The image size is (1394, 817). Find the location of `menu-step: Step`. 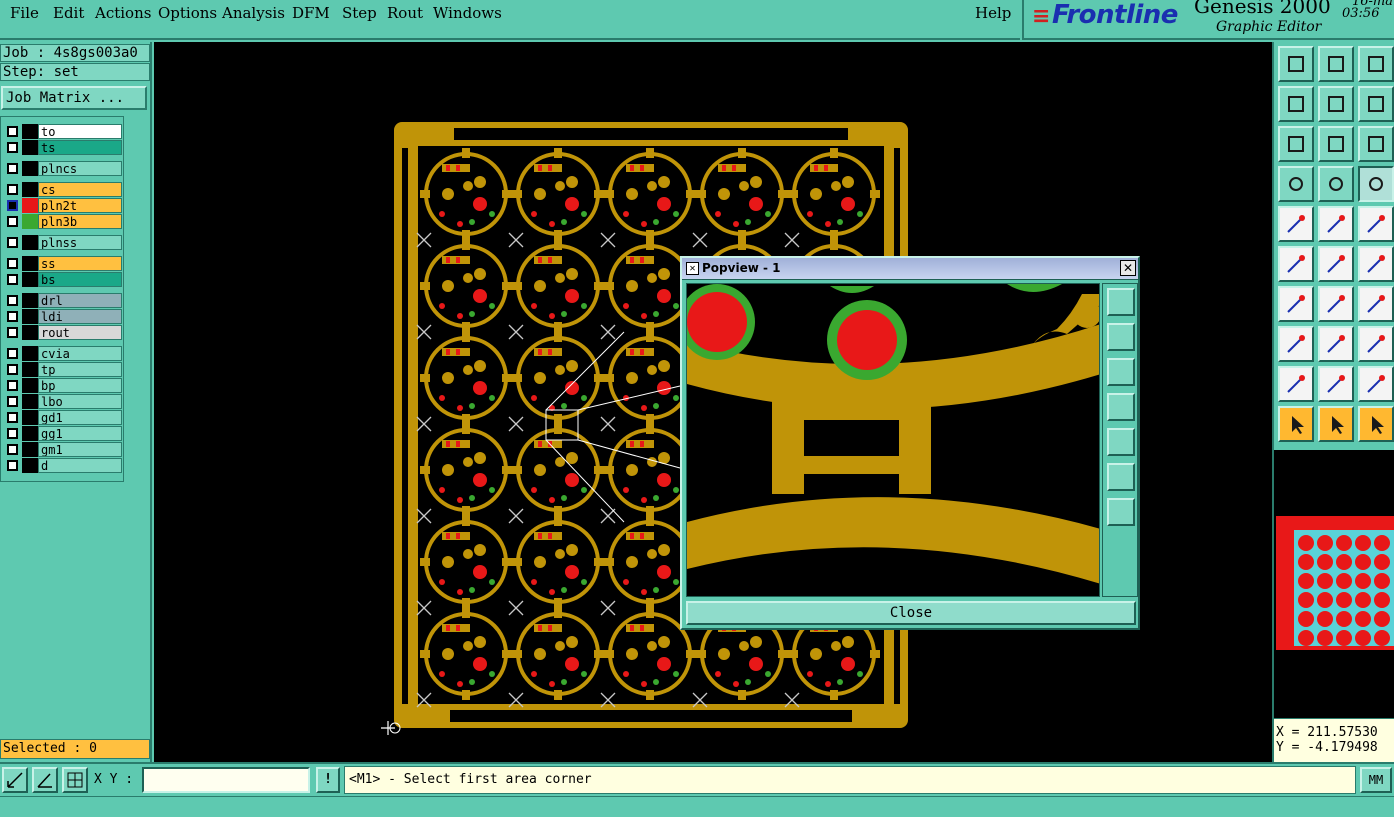

menu-step: Step is located at coordinates (359, 13).